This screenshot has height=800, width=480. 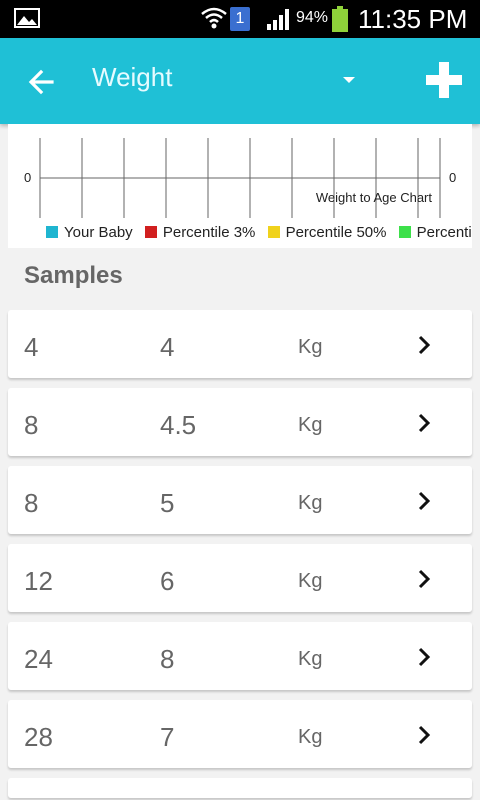 What do you see at coordinates (89, 232) in the screenshot?
I see `legend-item-your-baby: Your Baby` at bounding box center [89, 232].